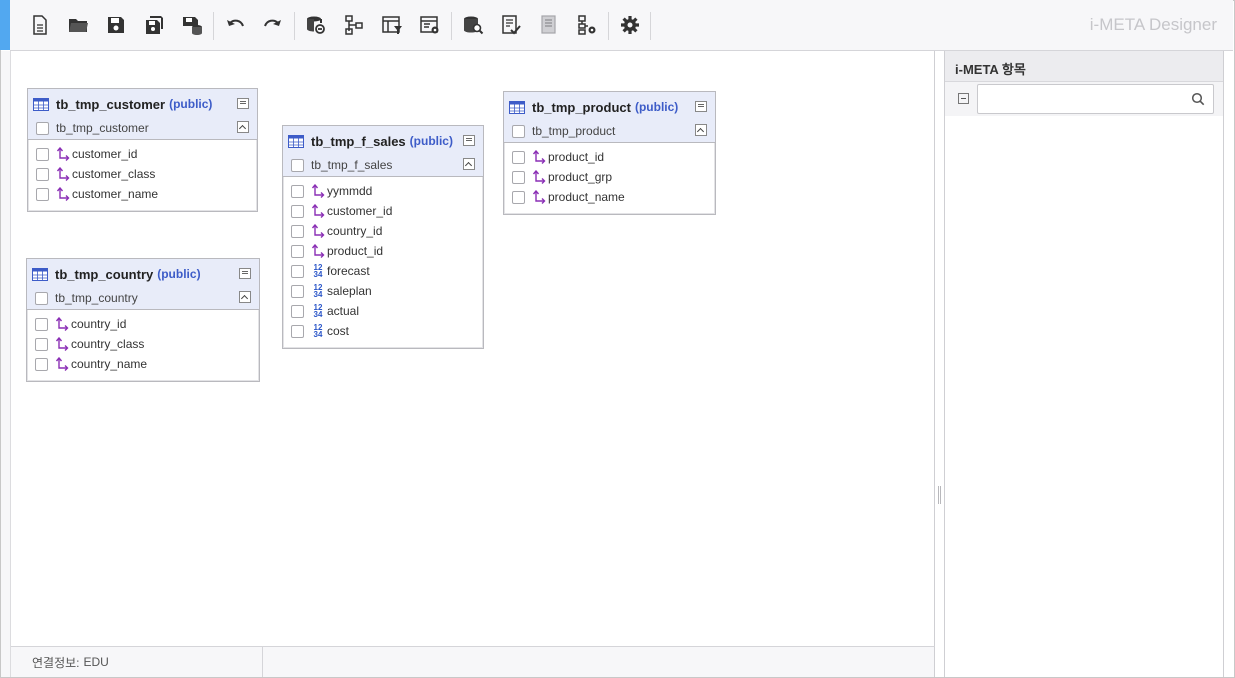  What do you see at coordinates (387, 291) in the screenshot?
I see `column-row: 12 34 saleplan` at bounding box center [387, 291].